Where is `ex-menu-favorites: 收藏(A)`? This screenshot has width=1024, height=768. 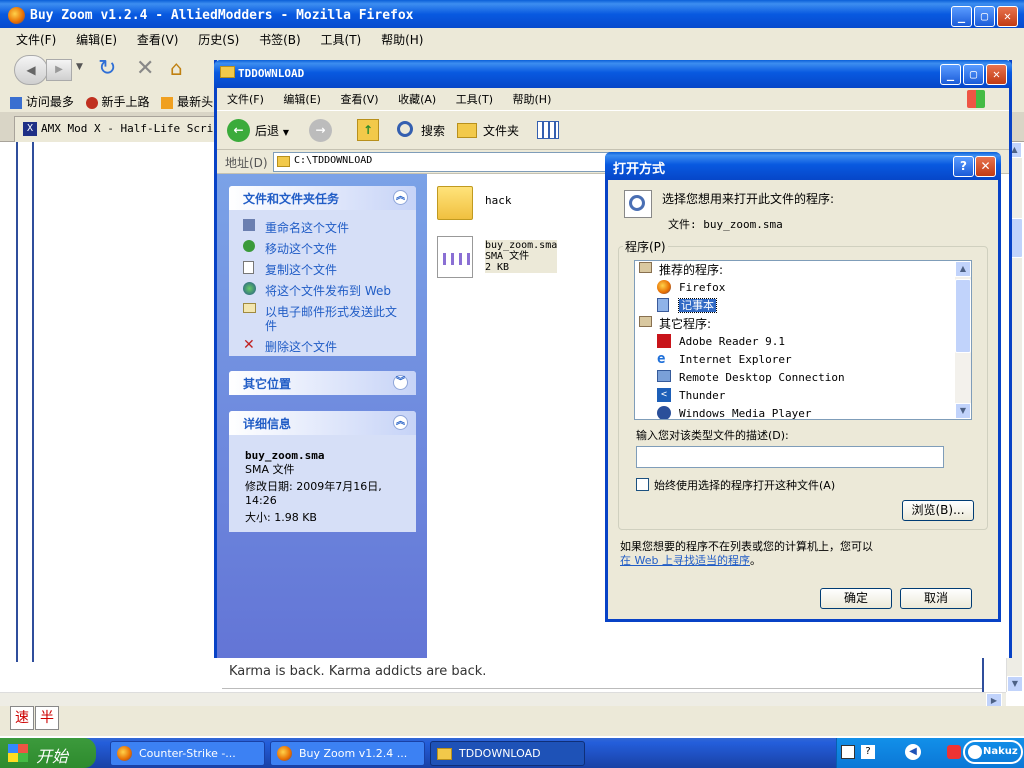
ex-menu-favorites: 收藏(A) is located at coordinates (417, 99).